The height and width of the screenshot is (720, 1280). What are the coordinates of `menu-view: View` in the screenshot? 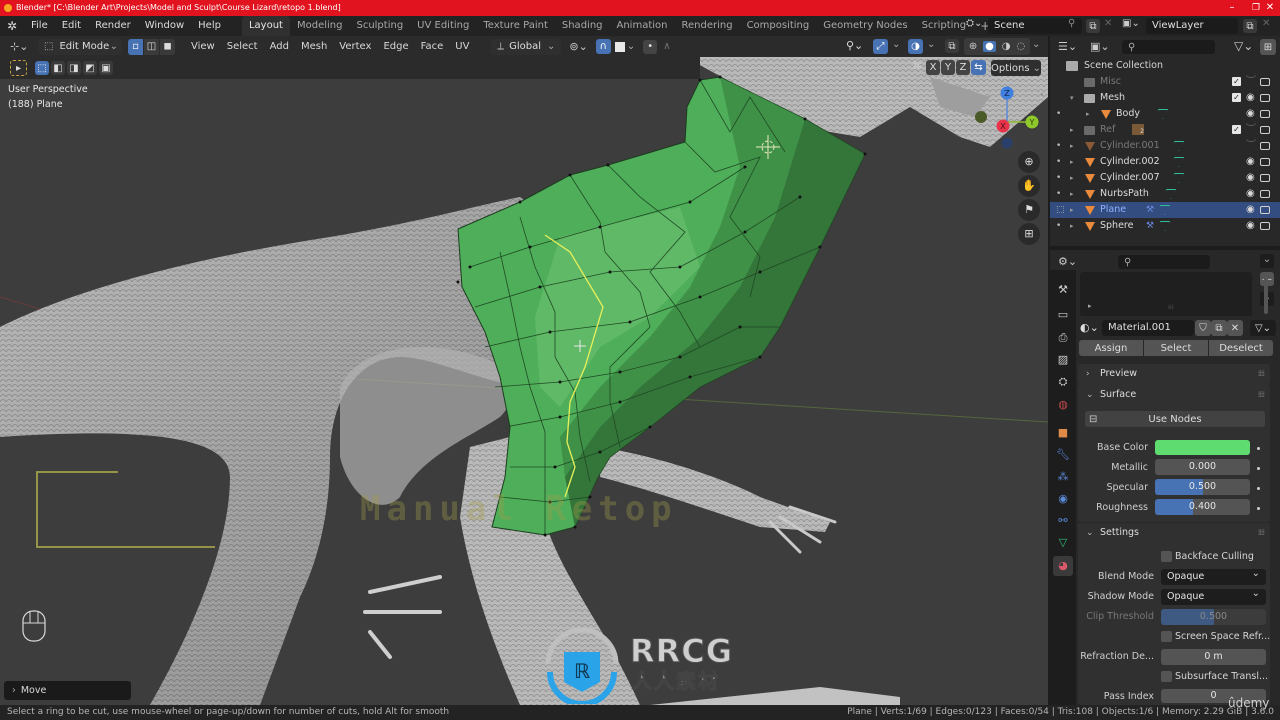 It's located at (203, 46).